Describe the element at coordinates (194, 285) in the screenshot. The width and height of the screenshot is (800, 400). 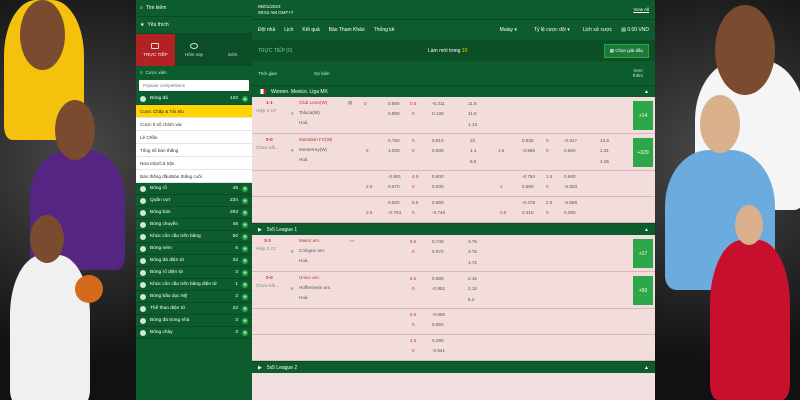
I see `sport-item: Khúc côn cầu trên băng điện tử 1 ▼` at that location.